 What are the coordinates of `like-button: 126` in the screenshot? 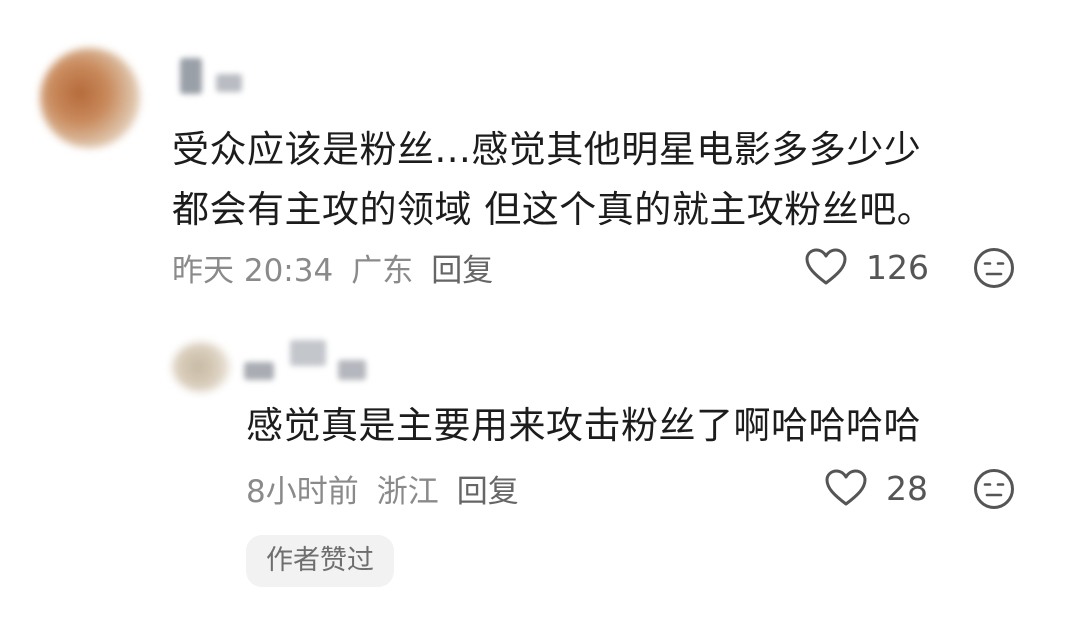 It's located at (866, 267).